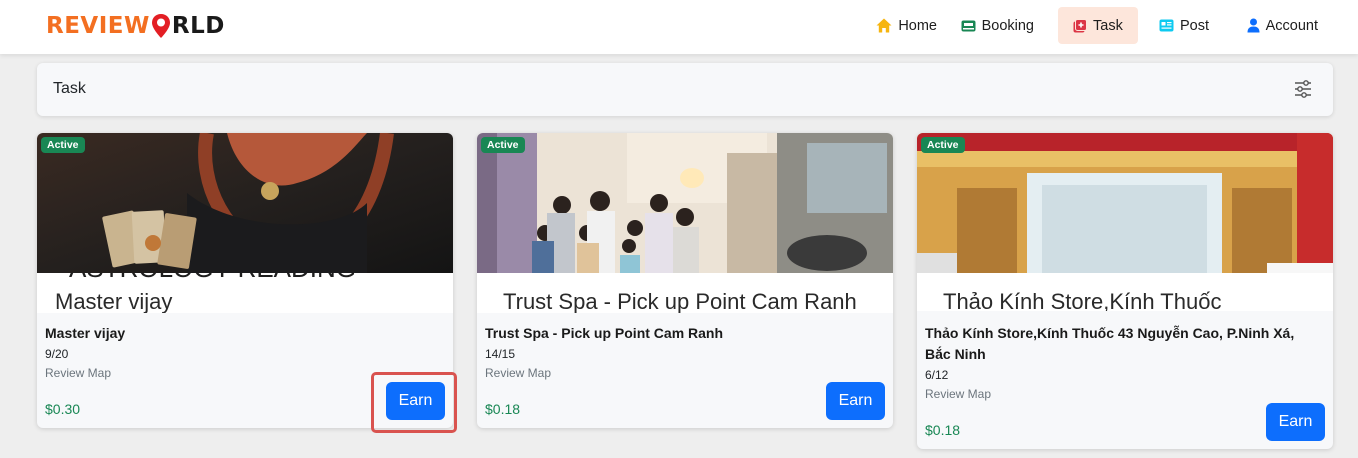 Image resolution: width=1358 pixels, height=458 pixels. Describe the element at coordinates (1194, 25) in the screenshot. I see `nav-post-label: Post` at that location.